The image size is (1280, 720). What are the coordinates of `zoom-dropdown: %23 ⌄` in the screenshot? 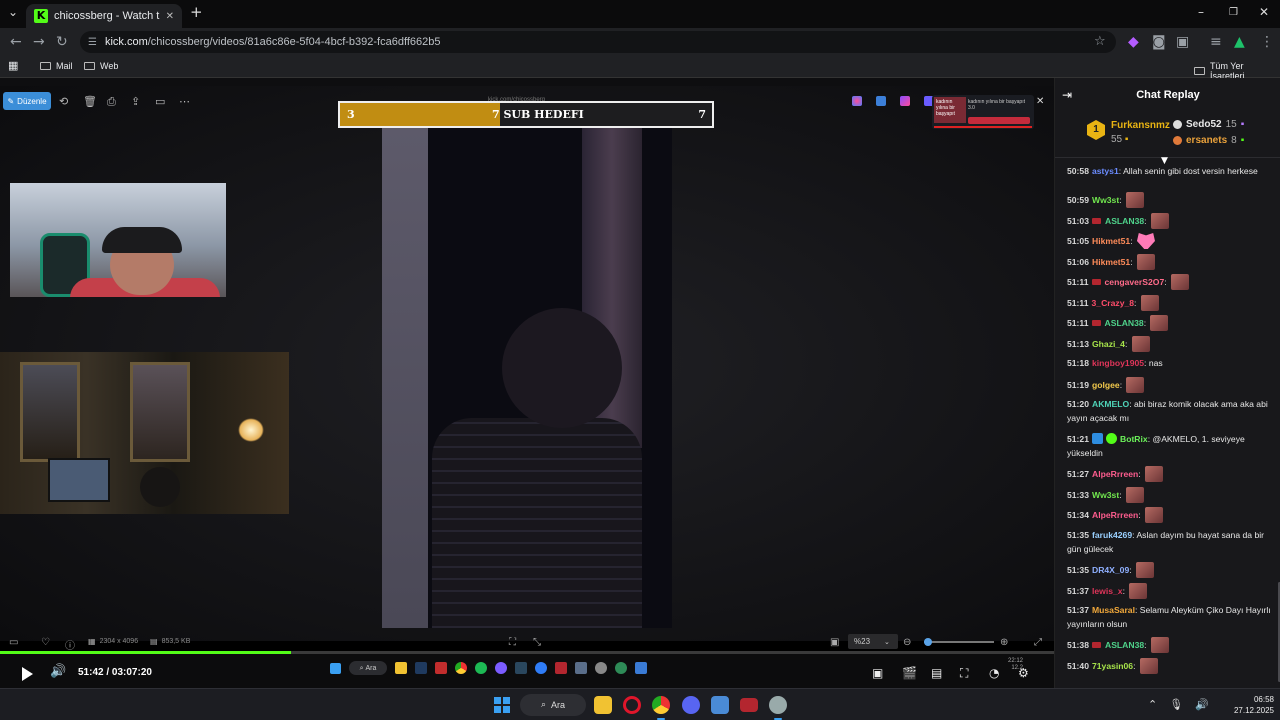 It's located at (873, 641).